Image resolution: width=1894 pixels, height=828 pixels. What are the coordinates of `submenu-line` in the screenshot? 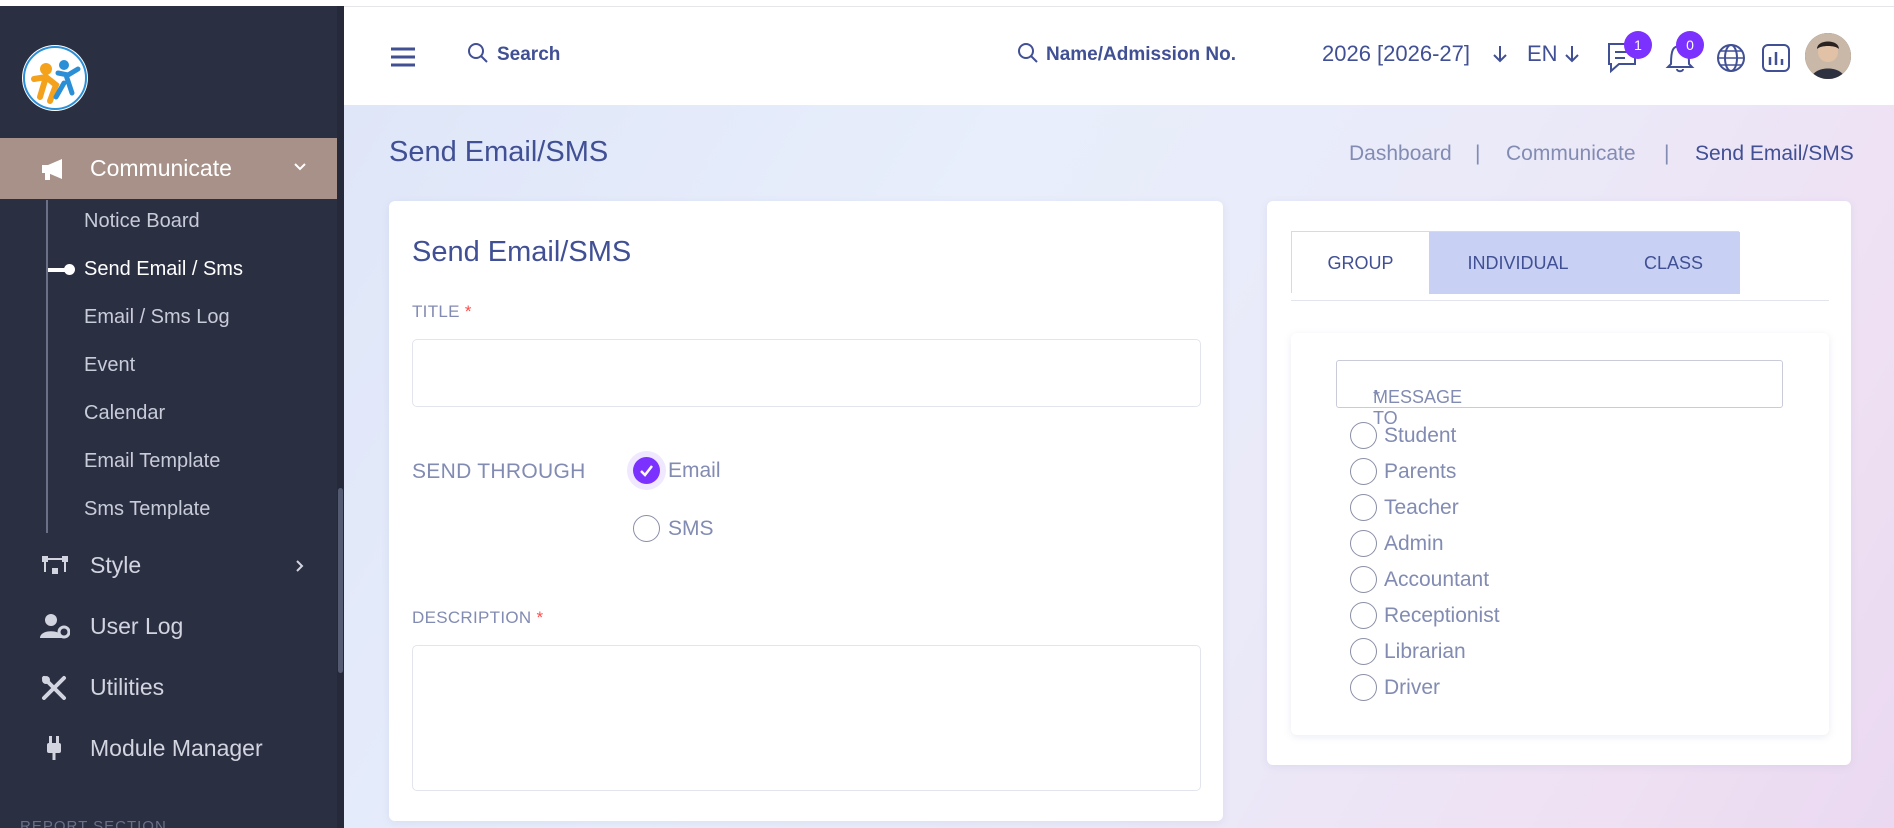 It's located at (47, 366).